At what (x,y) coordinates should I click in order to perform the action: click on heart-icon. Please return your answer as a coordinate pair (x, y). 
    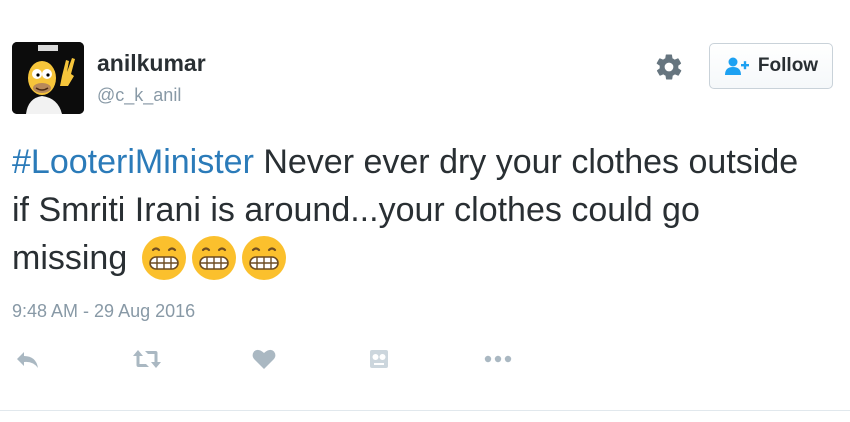
    Looking at the image, I should click on (264, 359).